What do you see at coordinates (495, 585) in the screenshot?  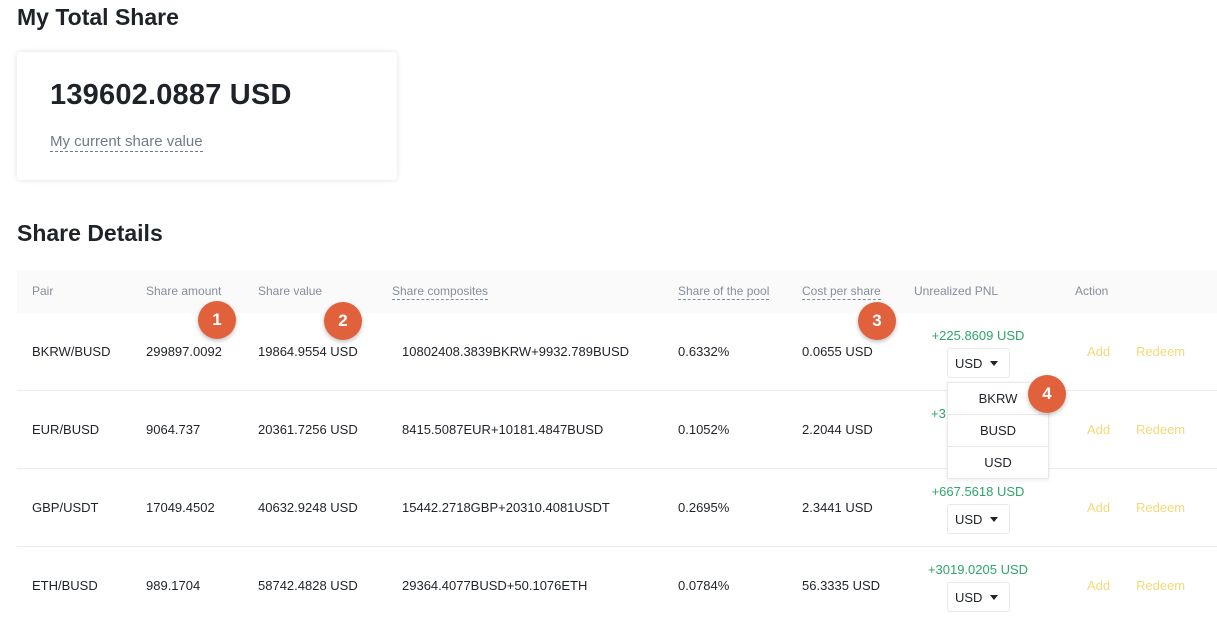 I see `share-composites-cell: 29364.4077BUSD+50.1076ETH` at bounding box center [495, 585].